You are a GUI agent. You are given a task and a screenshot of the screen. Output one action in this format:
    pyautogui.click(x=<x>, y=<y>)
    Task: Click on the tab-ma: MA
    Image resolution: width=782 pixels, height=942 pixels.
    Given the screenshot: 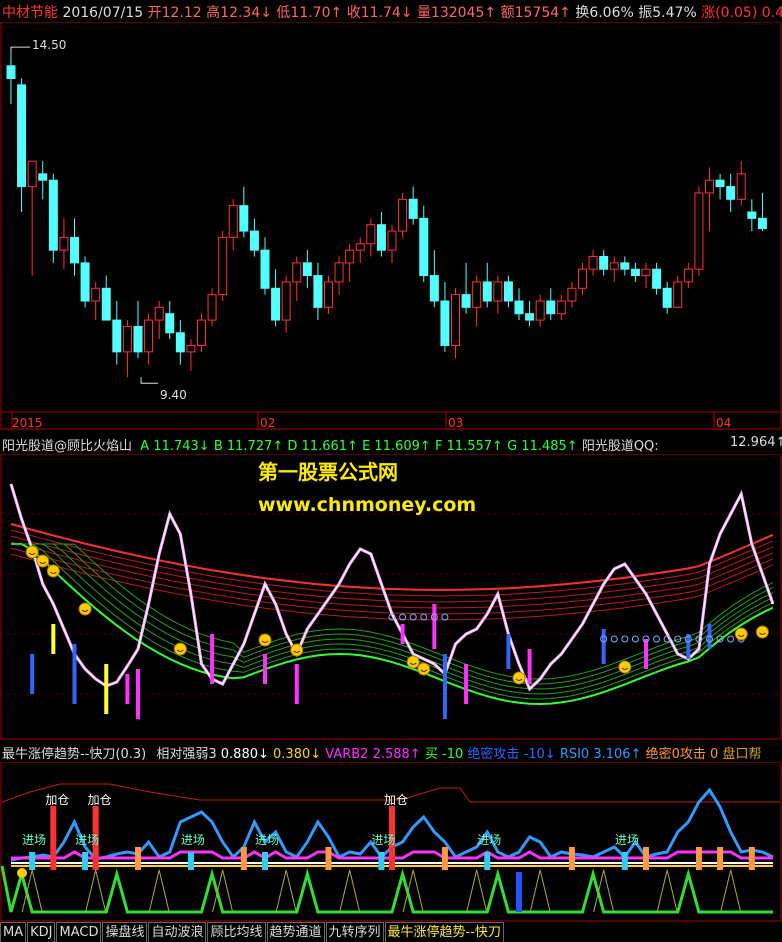 What is the action you would take?
    pyautogui.click(x=13, y=932)
    